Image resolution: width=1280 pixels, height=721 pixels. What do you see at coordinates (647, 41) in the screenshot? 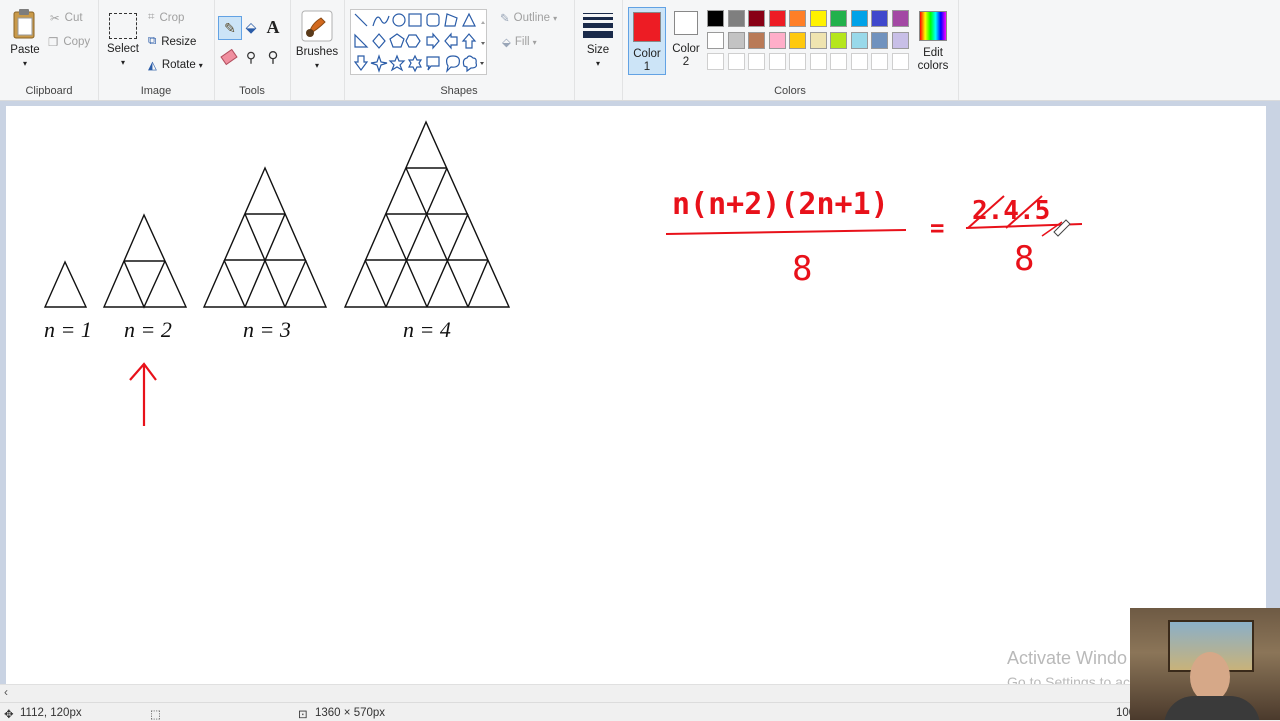
I see `color1-button: Color 1` at bounding box center [647, 41].